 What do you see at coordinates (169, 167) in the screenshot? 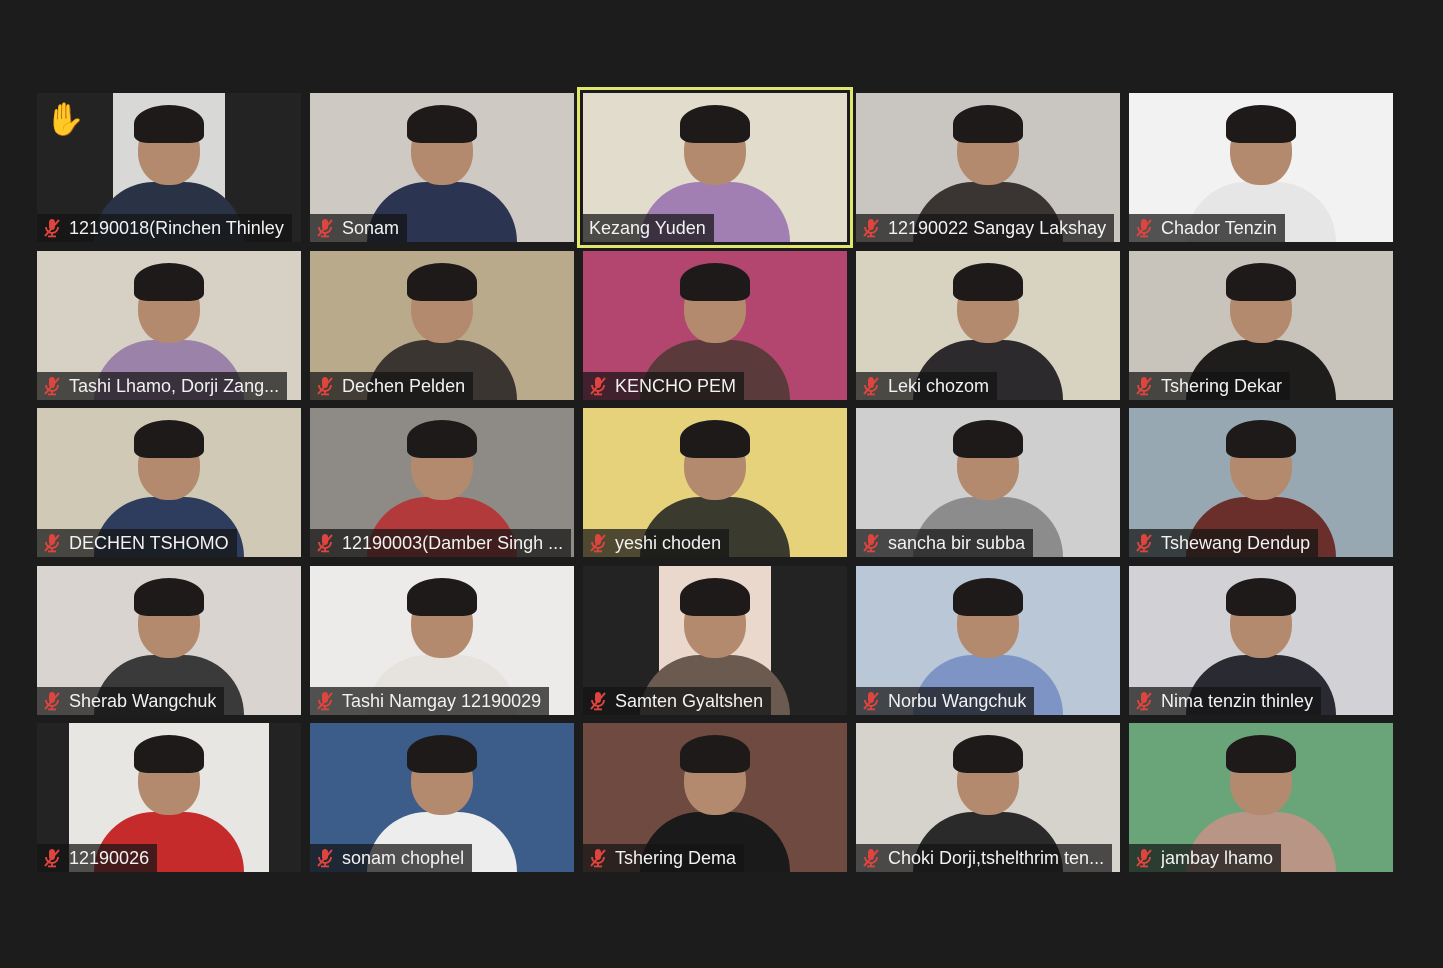
I see `participant-tile: ✋ 12190018(Rinchen Thinley` at bounding box center [169, 167].